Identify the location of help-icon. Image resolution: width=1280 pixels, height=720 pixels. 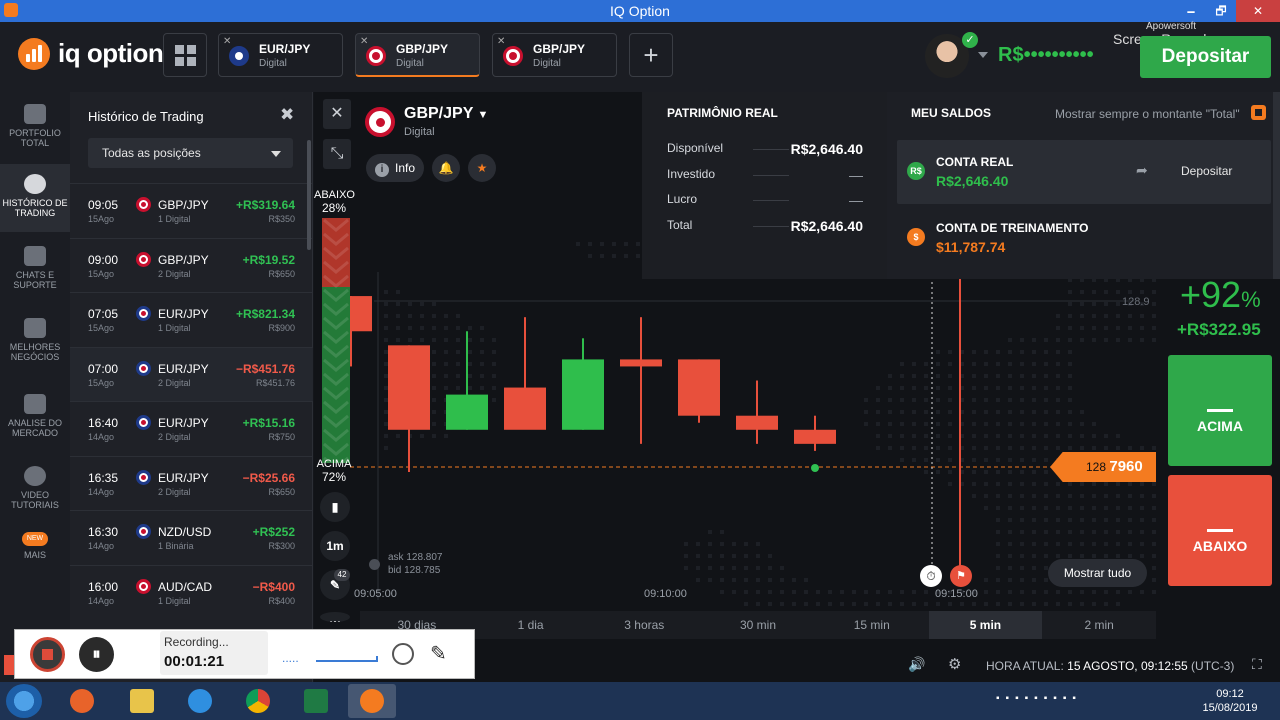
(374, 564).